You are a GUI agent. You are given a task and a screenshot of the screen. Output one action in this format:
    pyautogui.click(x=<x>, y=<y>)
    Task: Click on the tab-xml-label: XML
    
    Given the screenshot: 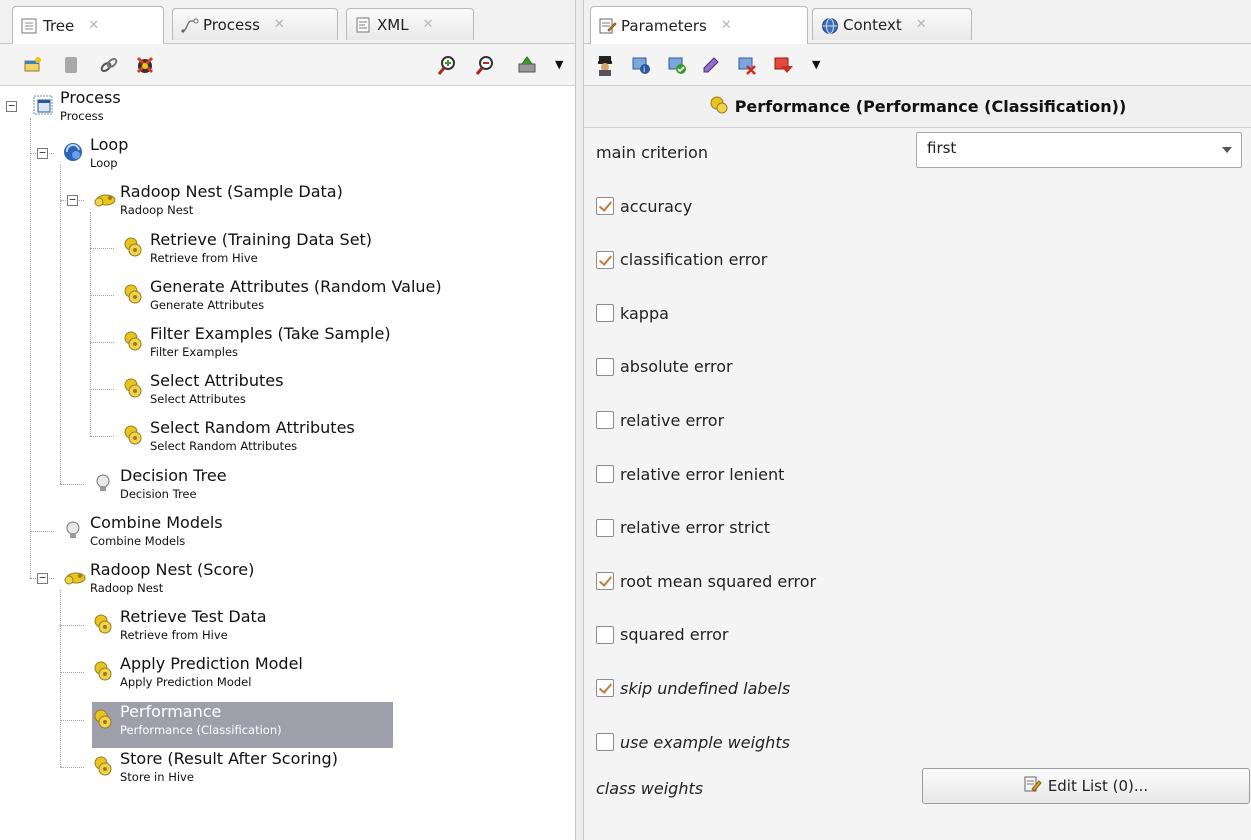 What is the action you would take?
    pyautogui.click(x=393, y=24)
    